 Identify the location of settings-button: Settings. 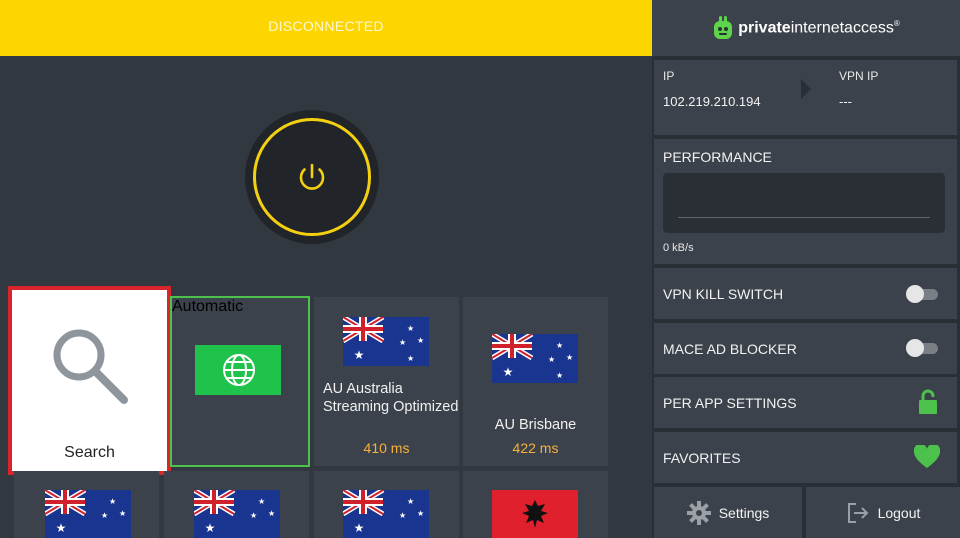
(728, 512).